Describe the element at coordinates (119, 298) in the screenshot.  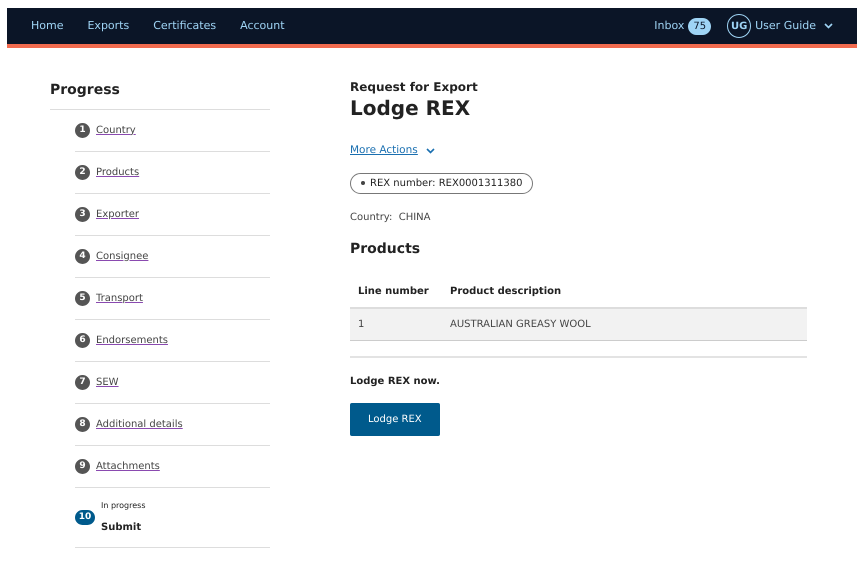
I see `step-link: Transport` at that location.